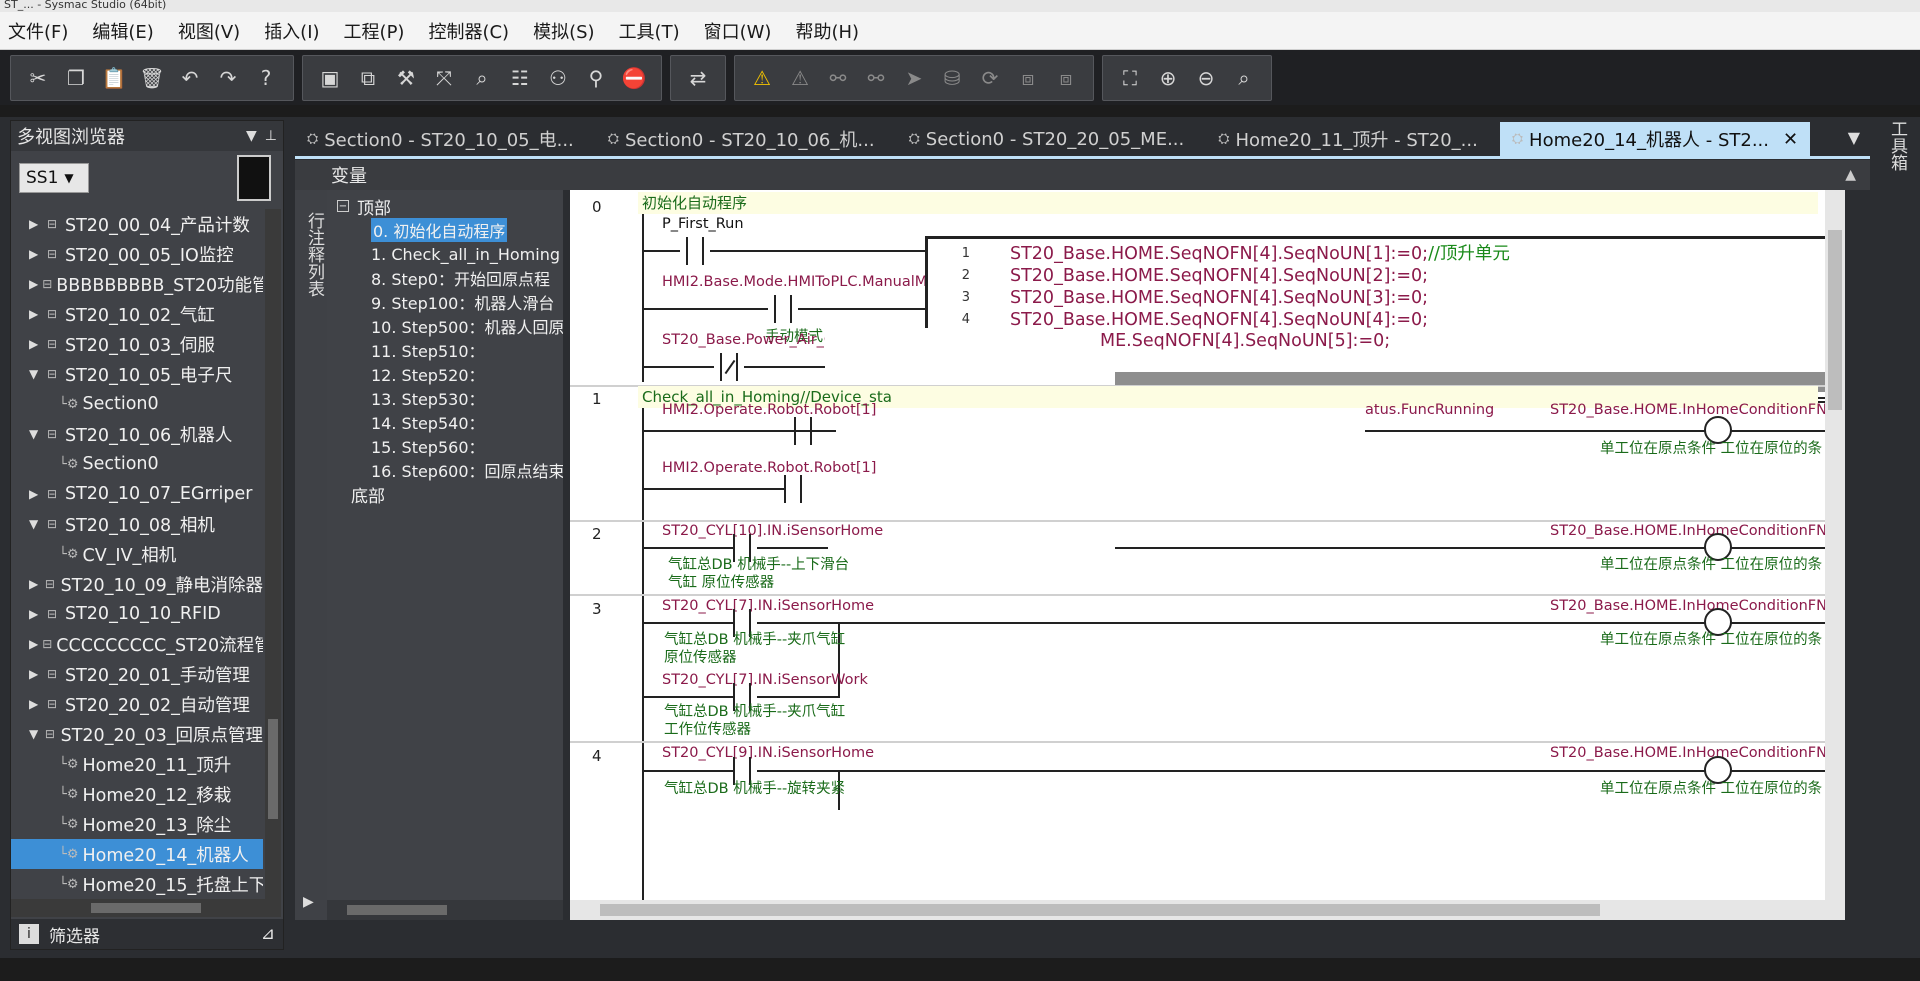 The height and width of the screenshot is (981, 1920). I want to click on toolbox-tab: 工具箱, so click(1896, 155).